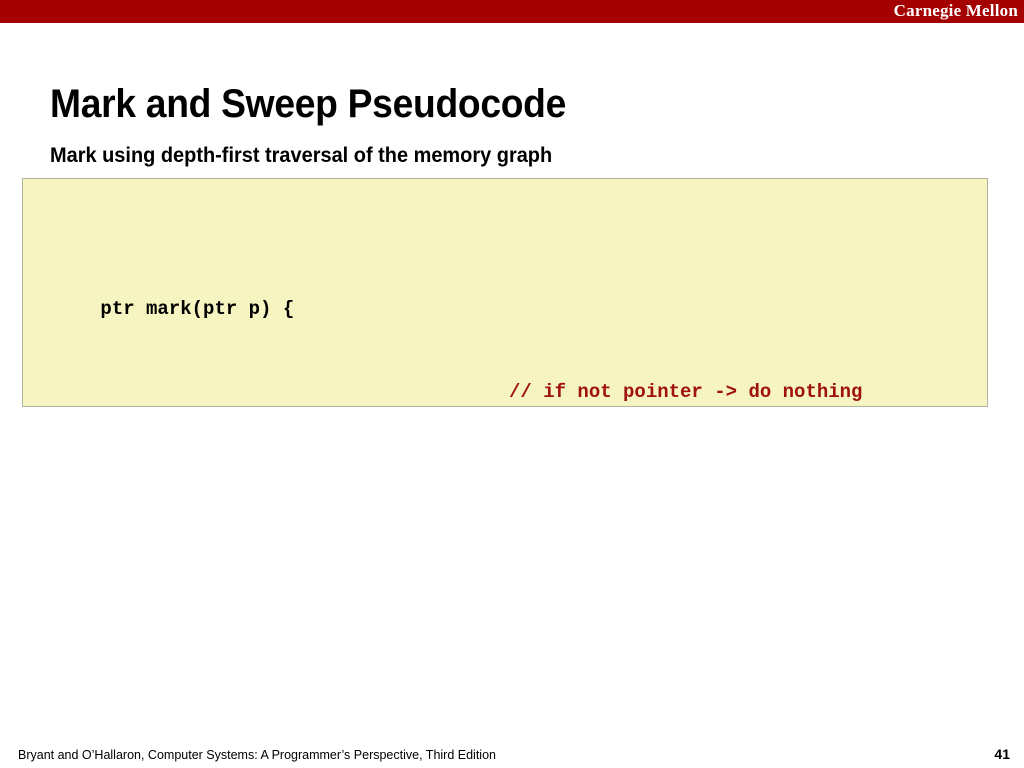 The height and width of the screenshot is (768, 1024). What do you see at coordinates (248, 294) in the screenshot?
I see `code-line: ptr mark(ptr p) {` at bounding box center [248, 294].